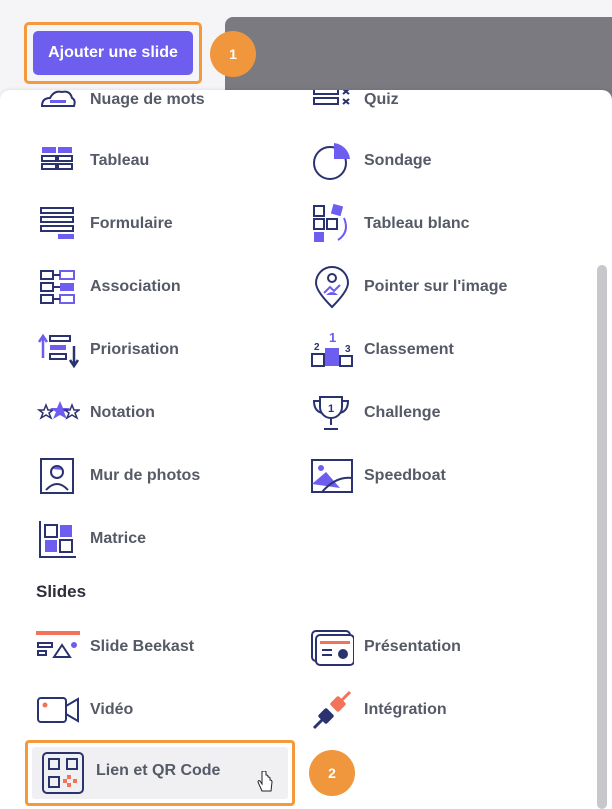 Image resolution: width=612 pixels, height=809 pixels. What do you see at coordinates (402, 412) in the screenshot?
I see `menu-item-label: Challenge` at bounding box center [402, 412].